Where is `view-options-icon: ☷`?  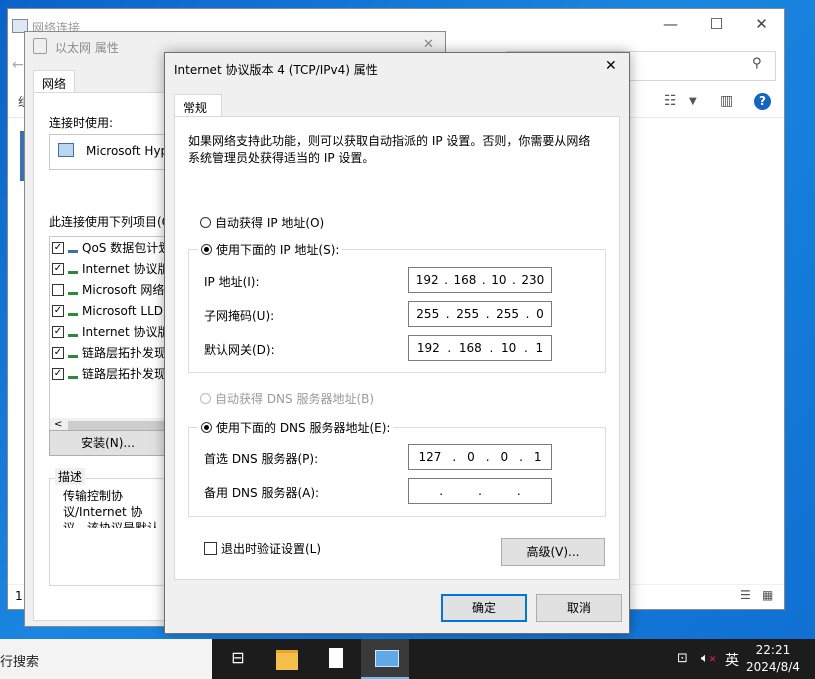
view-options-icon: ☷ is located at coordinates (670, 101).